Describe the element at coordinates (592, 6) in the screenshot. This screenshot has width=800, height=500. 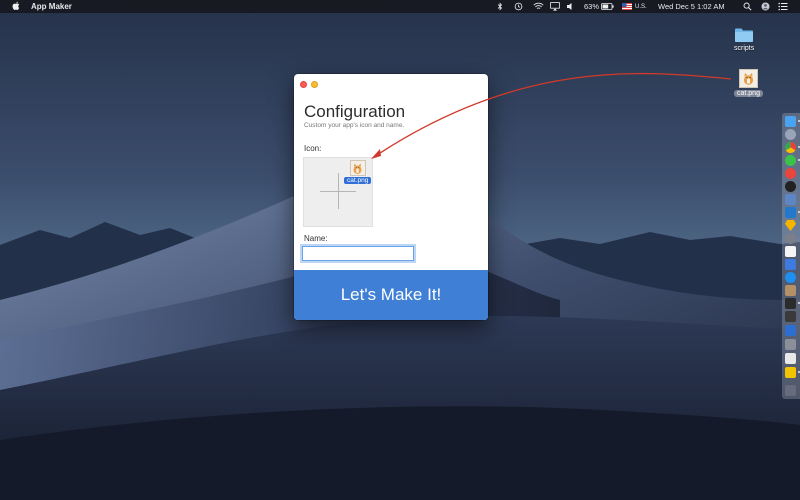
I see `battery-percentage: 63%` at that location.